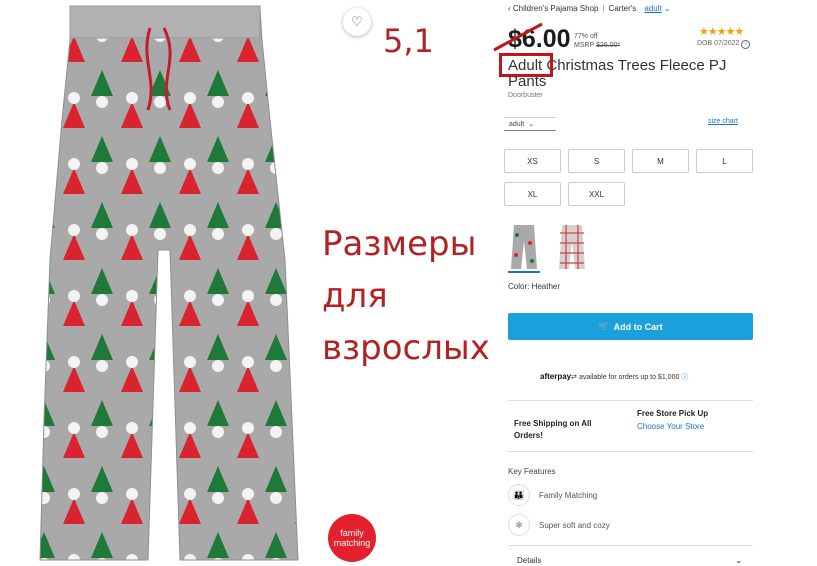 This screenshot has width=817, height=566. I want to click on msrp-label: MSRP, so click(584, 45).